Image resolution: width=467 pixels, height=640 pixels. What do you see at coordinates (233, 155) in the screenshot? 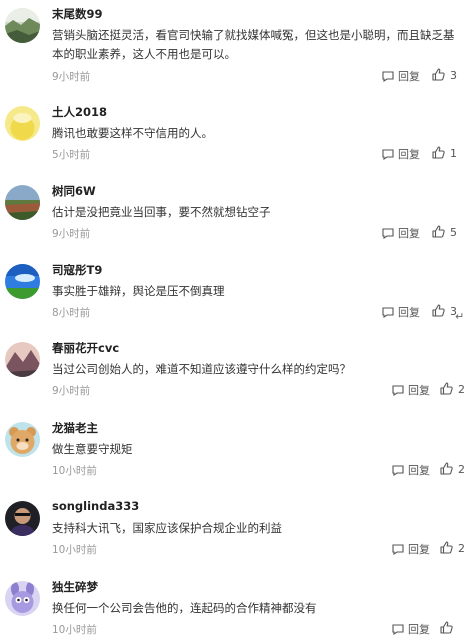
I see `comment-meta: 5小时前 回复 1` at bounding box center [233, 155].